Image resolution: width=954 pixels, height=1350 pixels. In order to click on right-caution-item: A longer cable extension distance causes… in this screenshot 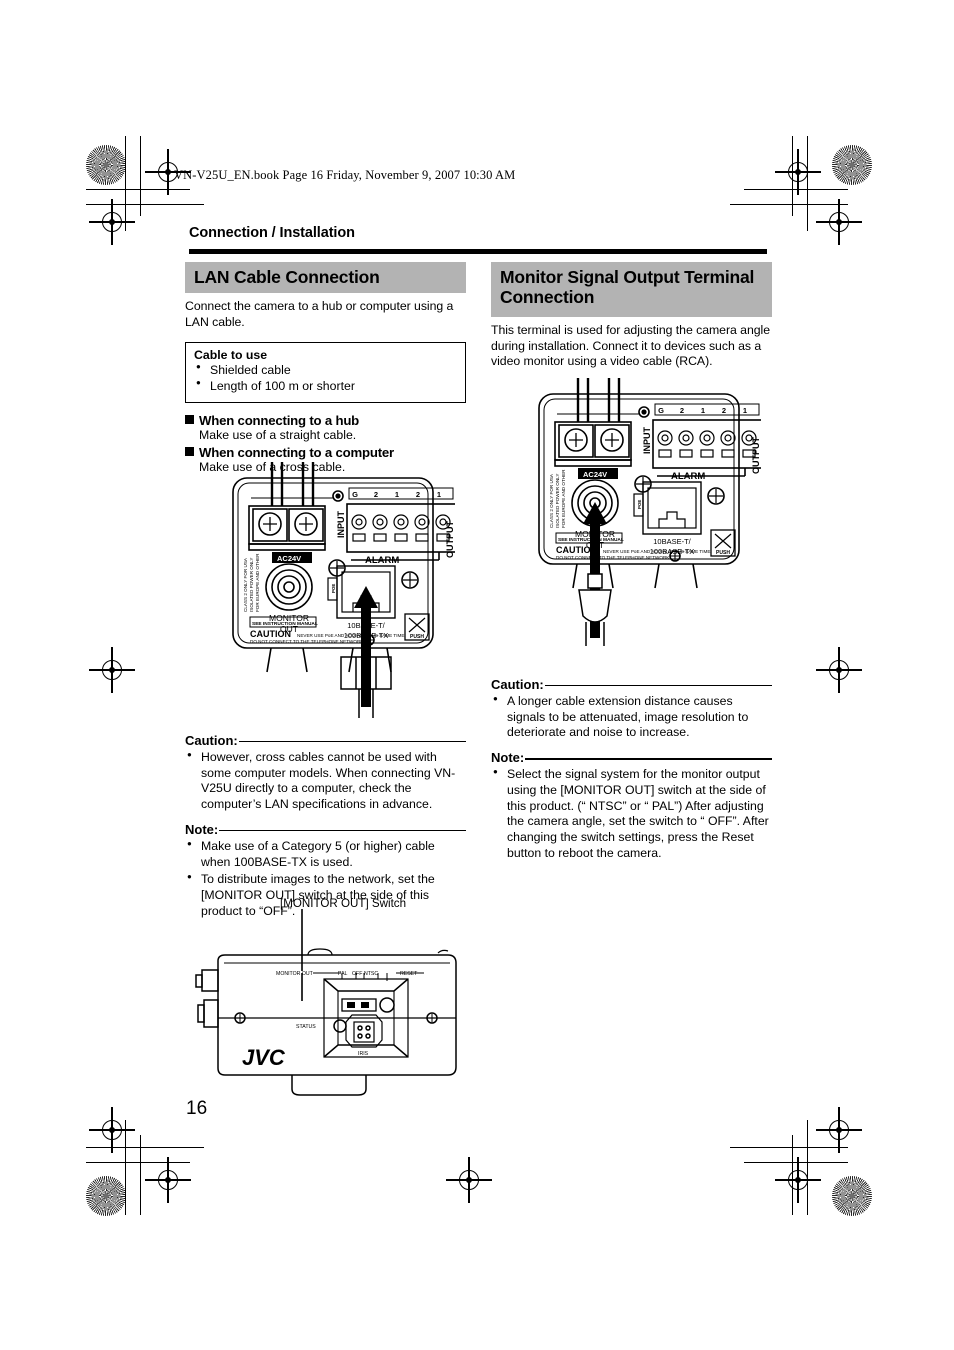, I will do `click(631, 717)`.